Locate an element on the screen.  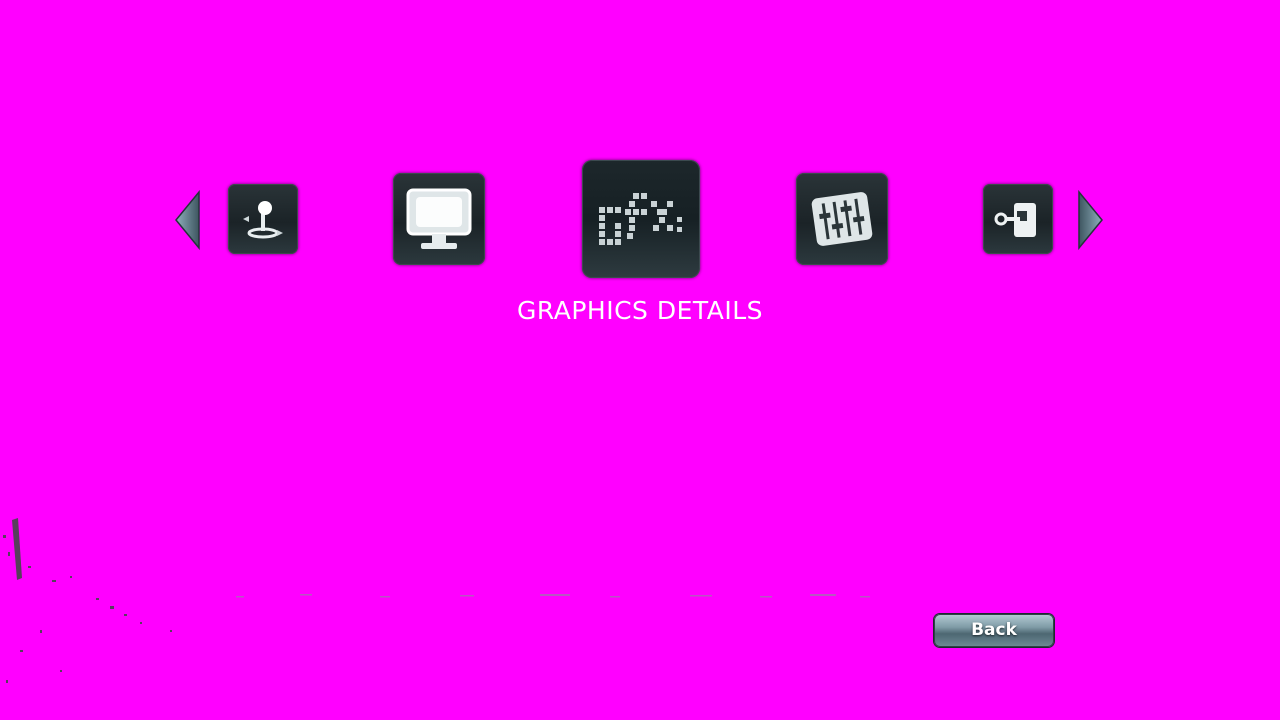
key-lock-icon is located at coordinates (1015, 220).